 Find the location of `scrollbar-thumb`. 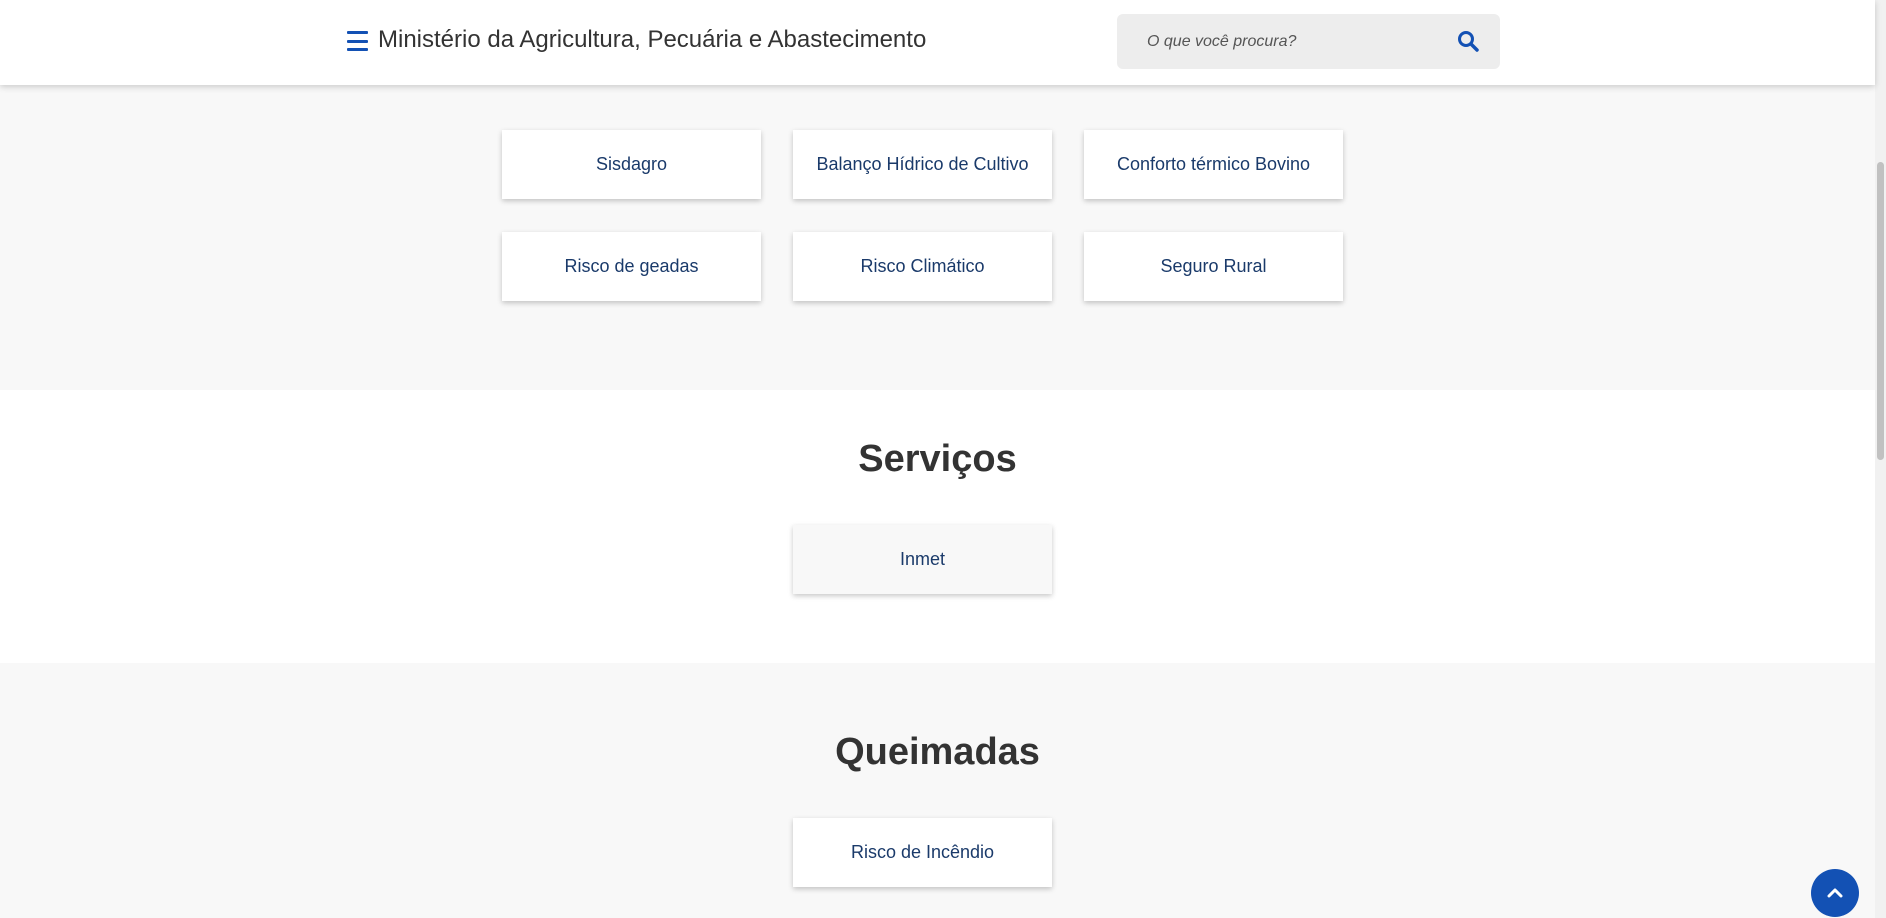

scrollbar-thumb is located at coordinates (1880, 311).